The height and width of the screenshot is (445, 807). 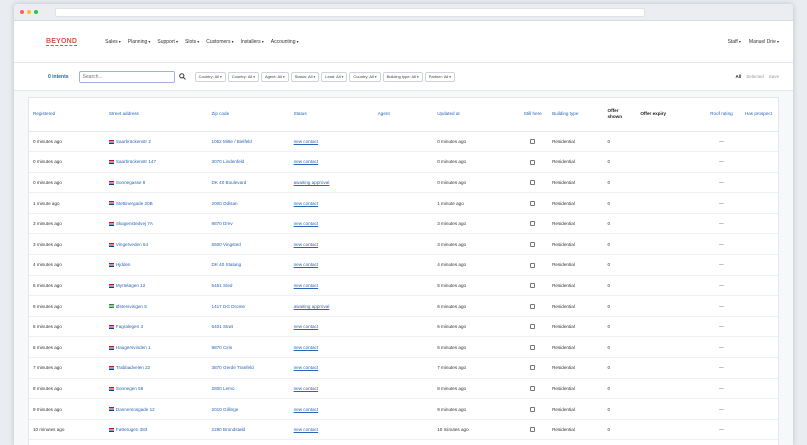 What do you see at coordinates (219, 42) in the screenshot?
I see `menu-item-customers: Customers` at bounding box center [219, 42].